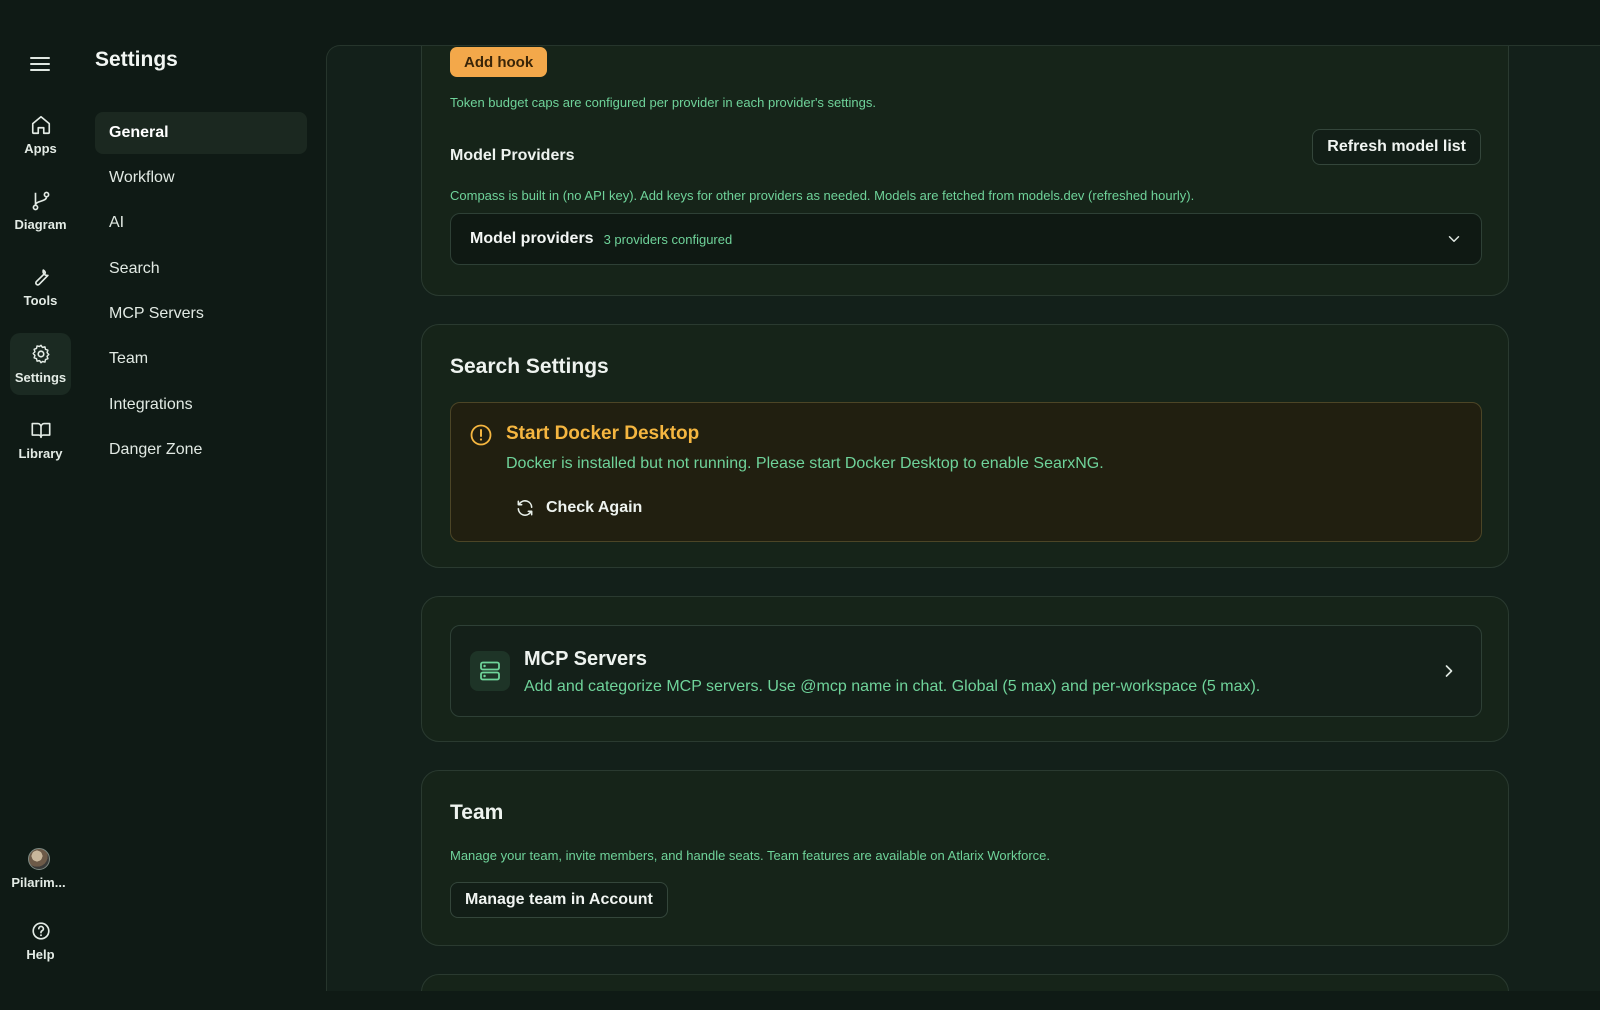 This screenshot has height=1010, width=1600. I want to click on model-providers-label: Model Providers, so click(512, 155).